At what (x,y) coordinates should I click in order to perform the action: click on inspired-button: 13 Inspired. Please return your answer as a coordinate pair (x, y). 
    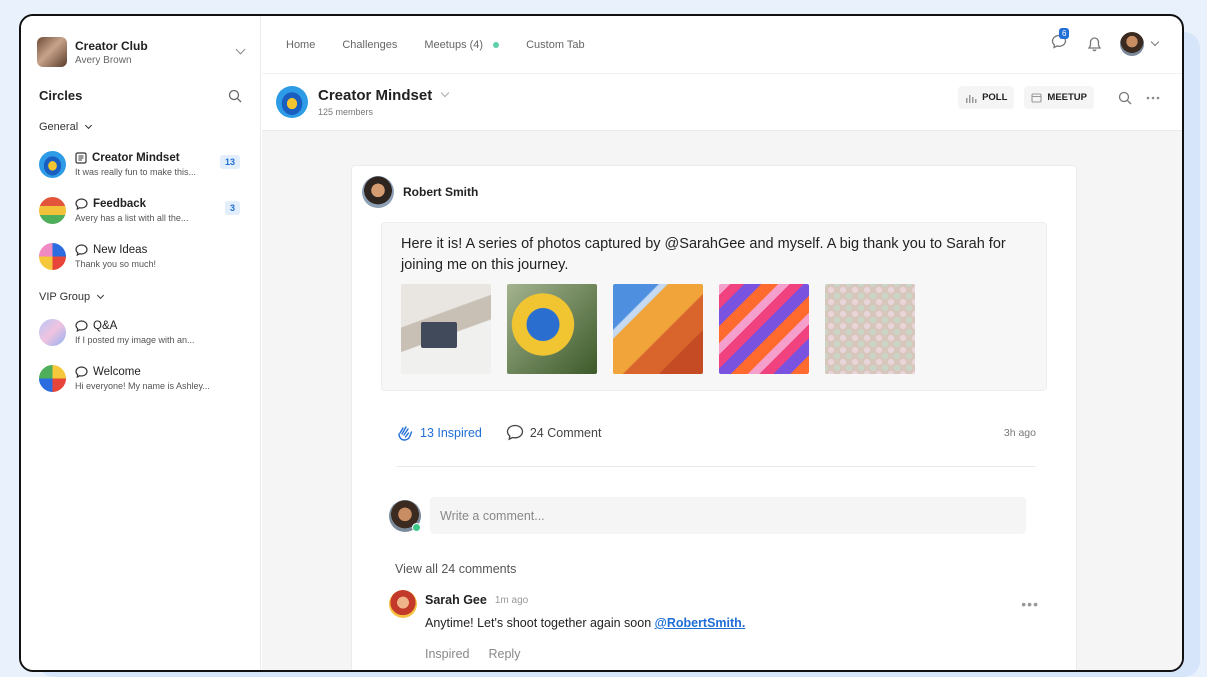
    Looking at the image, I should click on (439, 433).